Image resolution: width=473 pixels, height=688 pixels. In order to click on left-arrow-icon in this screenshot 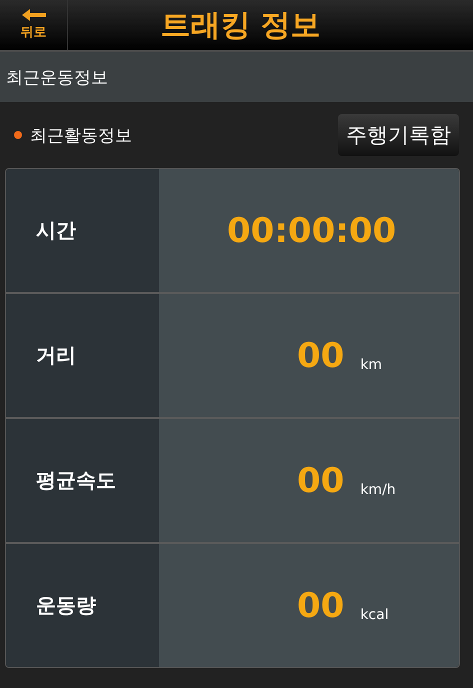, I will do `click(34, 15)`.